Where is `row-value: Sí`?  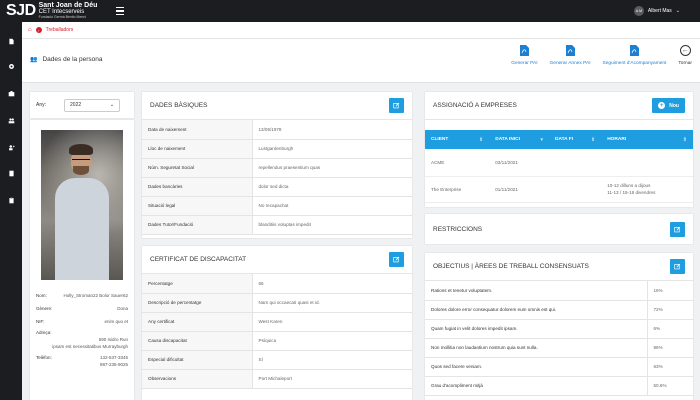
row-value: Sí is located at coordinates (332, 360).